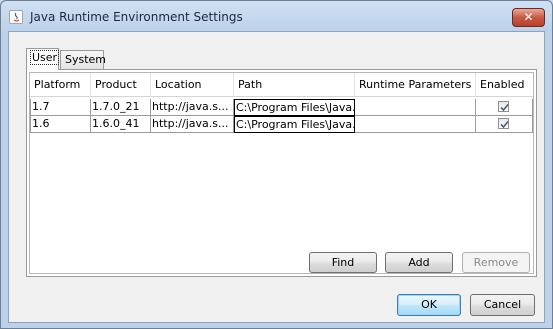 This screenshot has height=329, width=553. I want to click on tab-user: User, so click(43, 59).